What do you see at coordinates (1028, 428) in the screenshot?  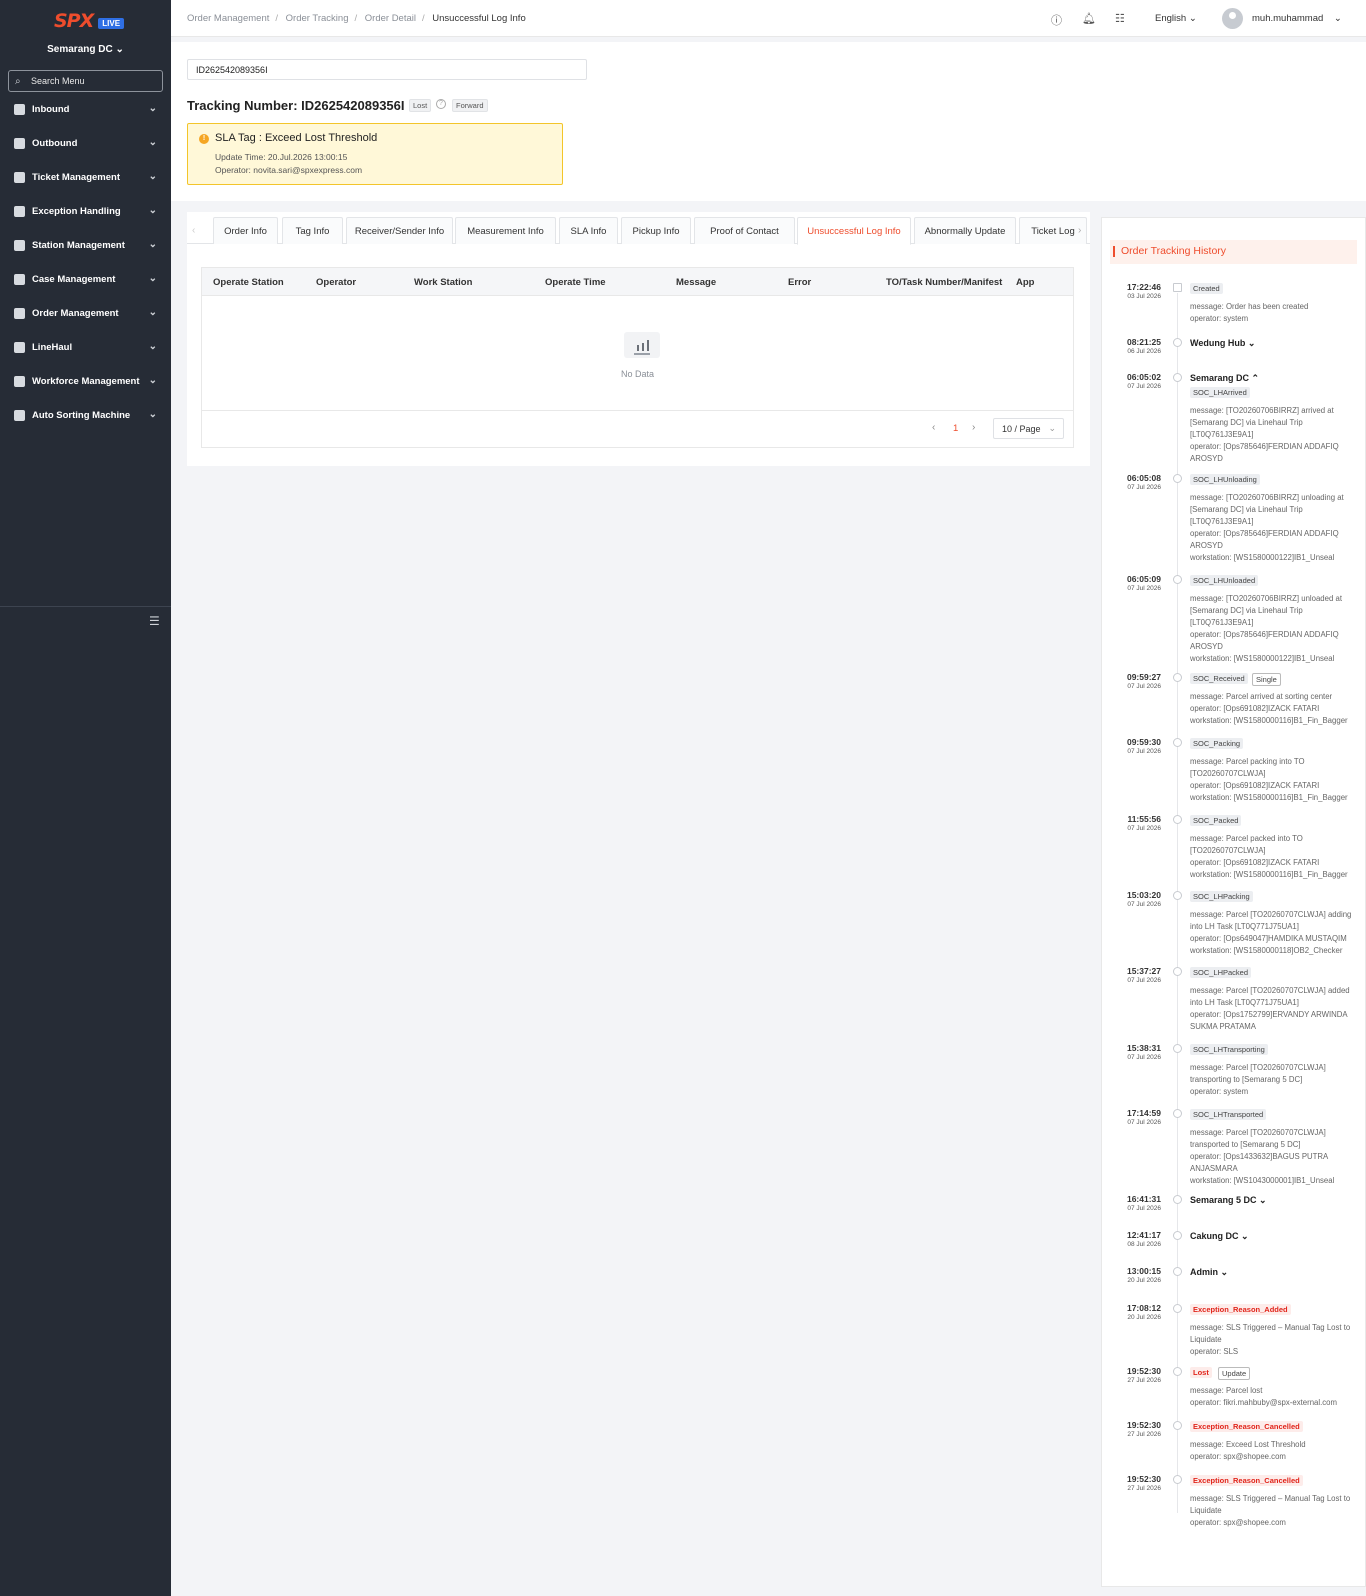 I see `page-size-select: 10 / Page ⌄` at bounding box center [1028, 428].